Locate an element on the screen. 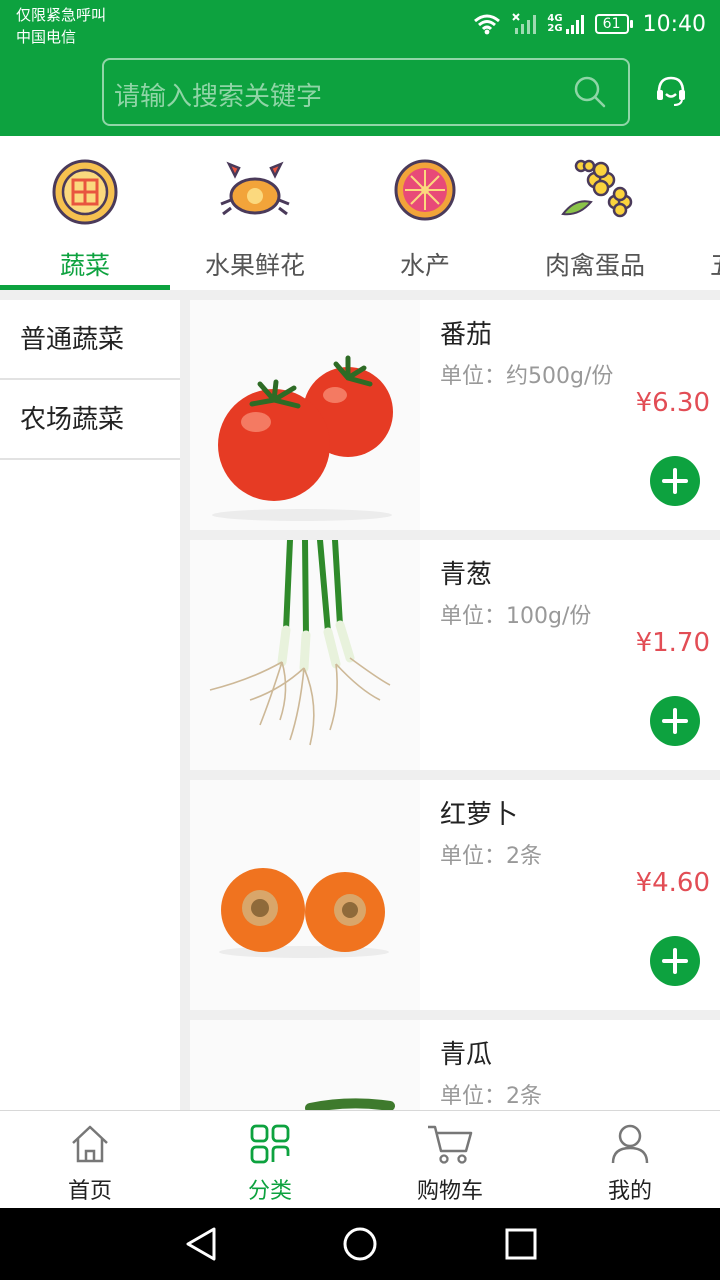 The width and height of the screenshot is (720, 1280). tab-fruits-flowers: 水果鲜花 is located at coordinates (255, 213).